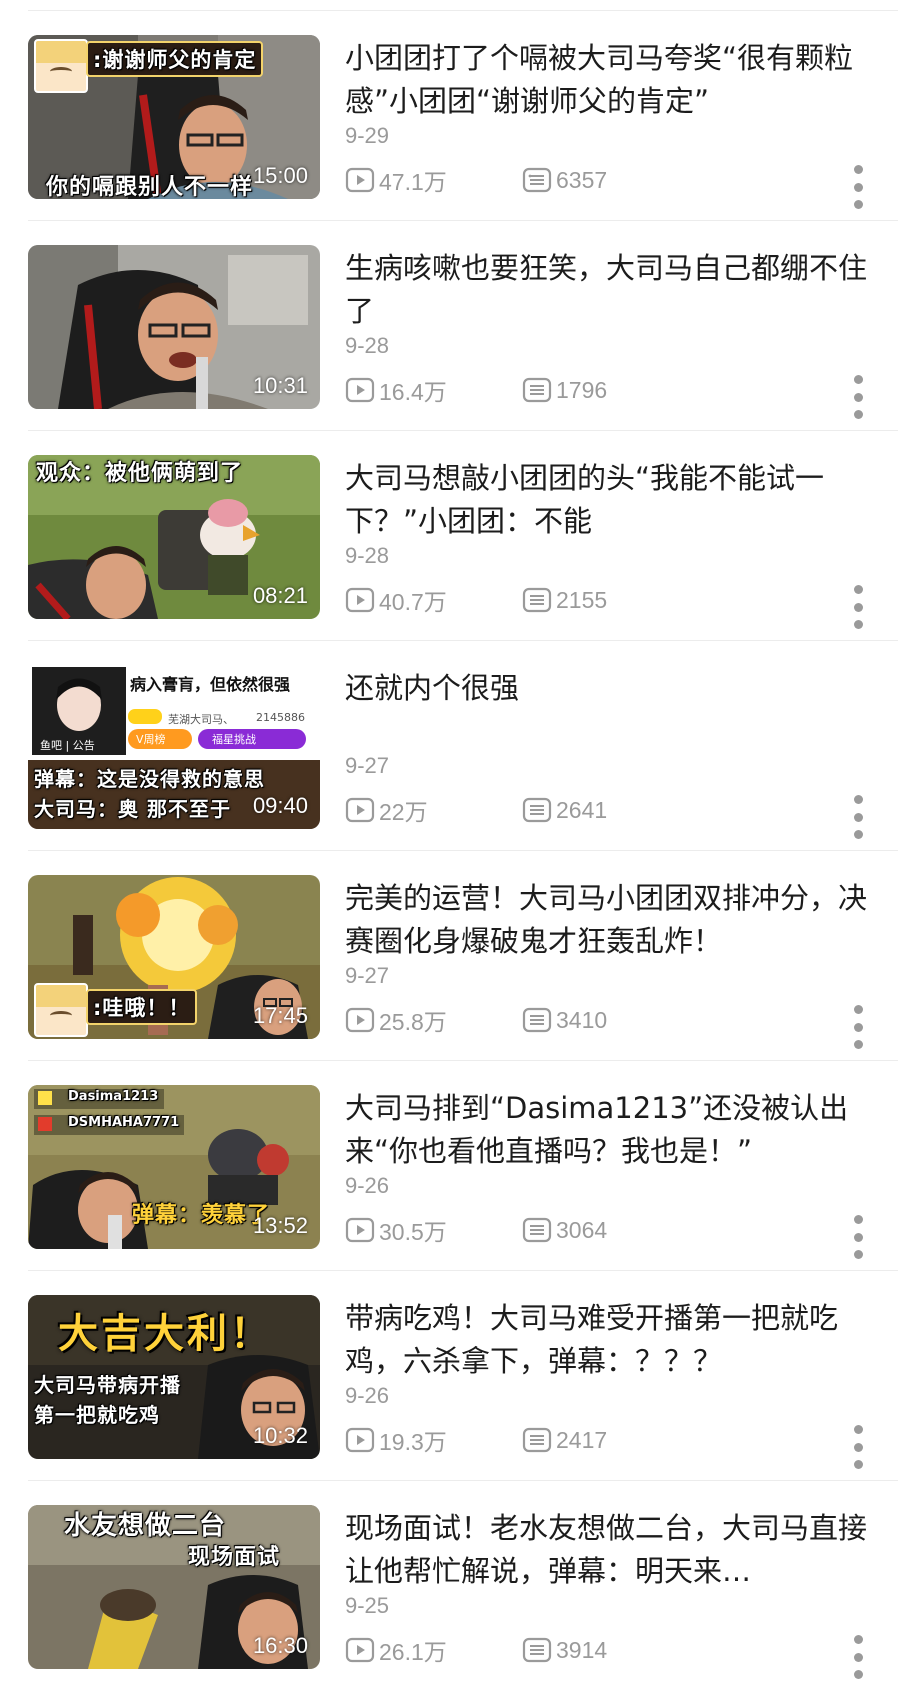 The height and width of the screenshot is (1692, 898). Describe the element at coordinates (210, 684) in the screenshot. I see `thumbnail-caption: 病入膏肓，但依然很强` at that location.